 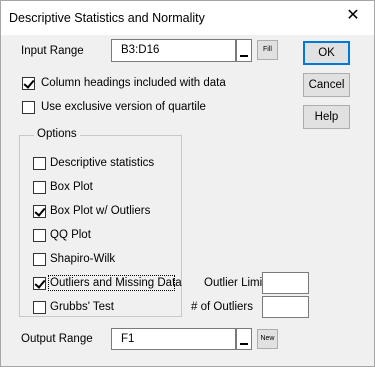 What do you see at coordinates (123, 107) in the screenshot?
I see `exclusive-quartile-label: Use exclusive version of quartile` at bounding box center [123, 107].